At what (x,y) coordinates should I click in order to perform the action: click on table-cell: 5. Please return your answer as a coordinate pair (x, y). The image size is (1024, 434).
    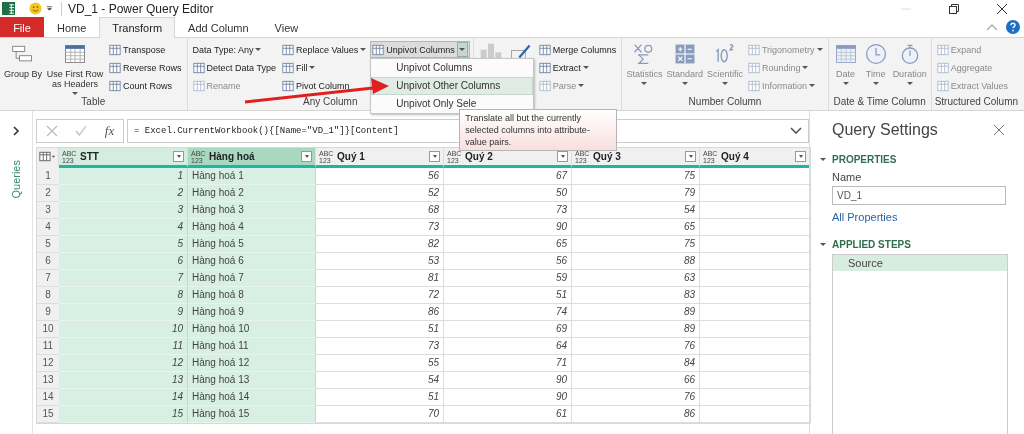
    Looking at the image, I should click on (123, 244).